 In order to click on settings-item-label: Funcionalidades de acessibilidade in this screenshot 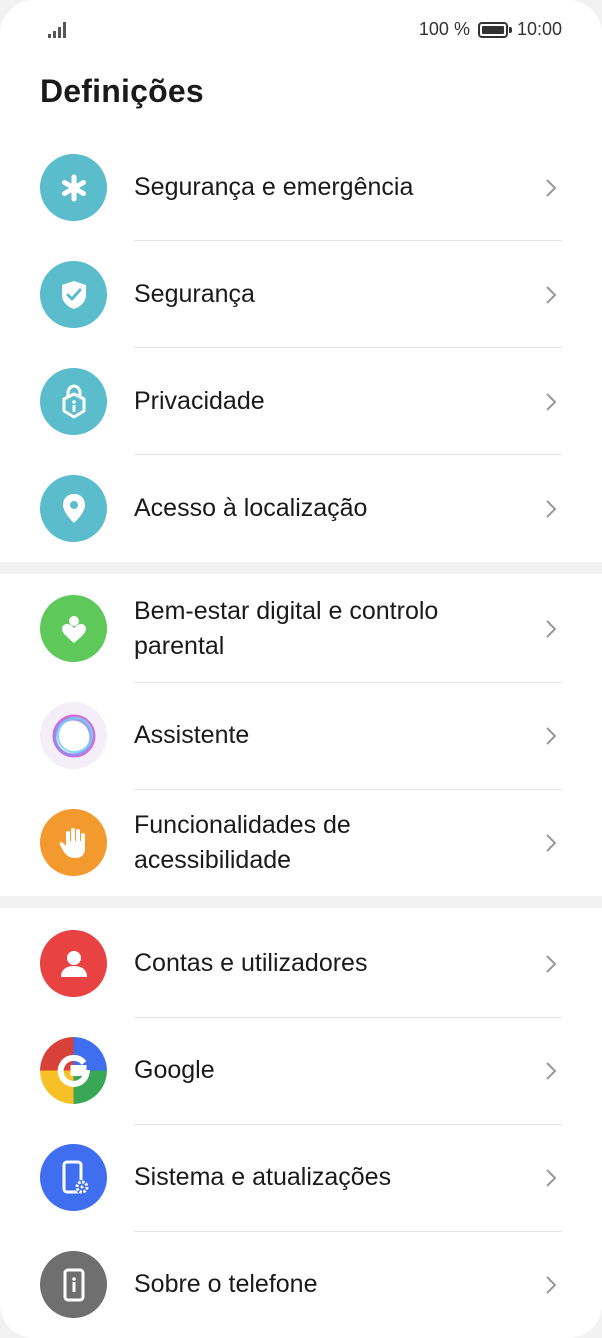, I will do `click(333, 843)`.